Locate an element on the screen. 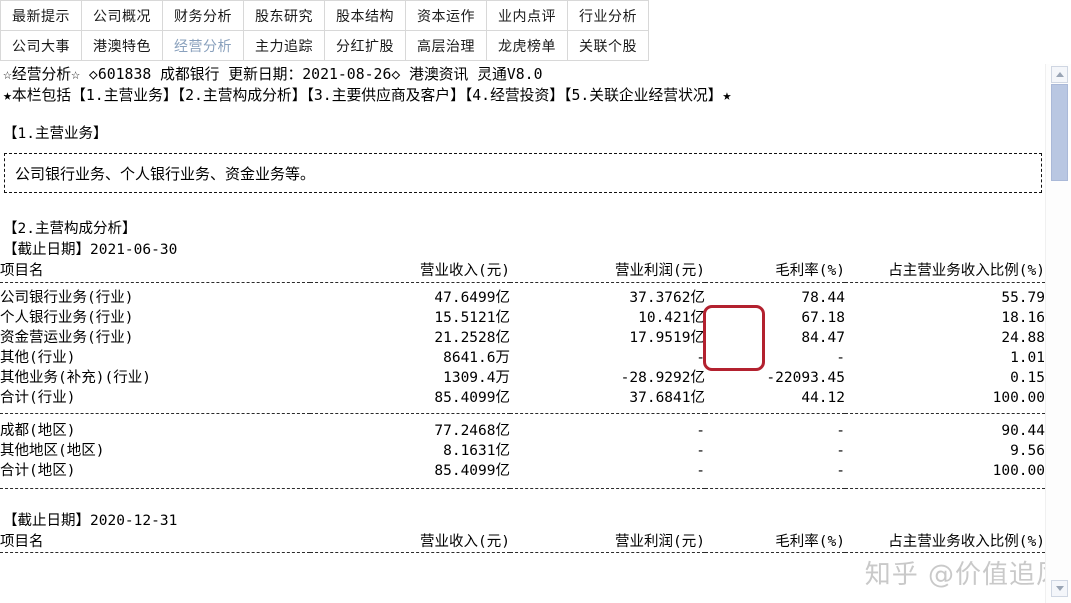 This screenshot has width=1071, height=603. tab-label: 最新提示 is located at coordinates (41, 15).